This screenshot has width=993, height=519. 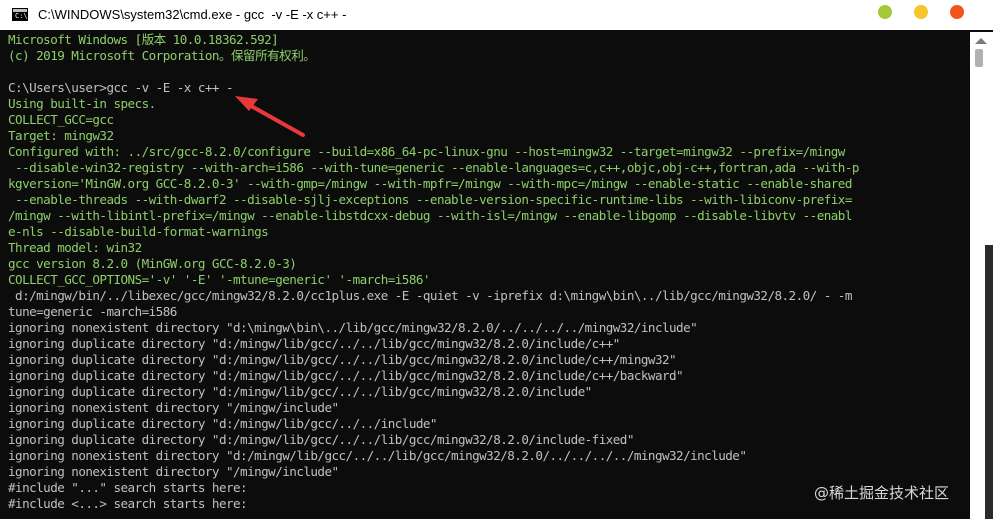 I want to click on cmd-icon-label: C:\, so click(x=21, y=16).